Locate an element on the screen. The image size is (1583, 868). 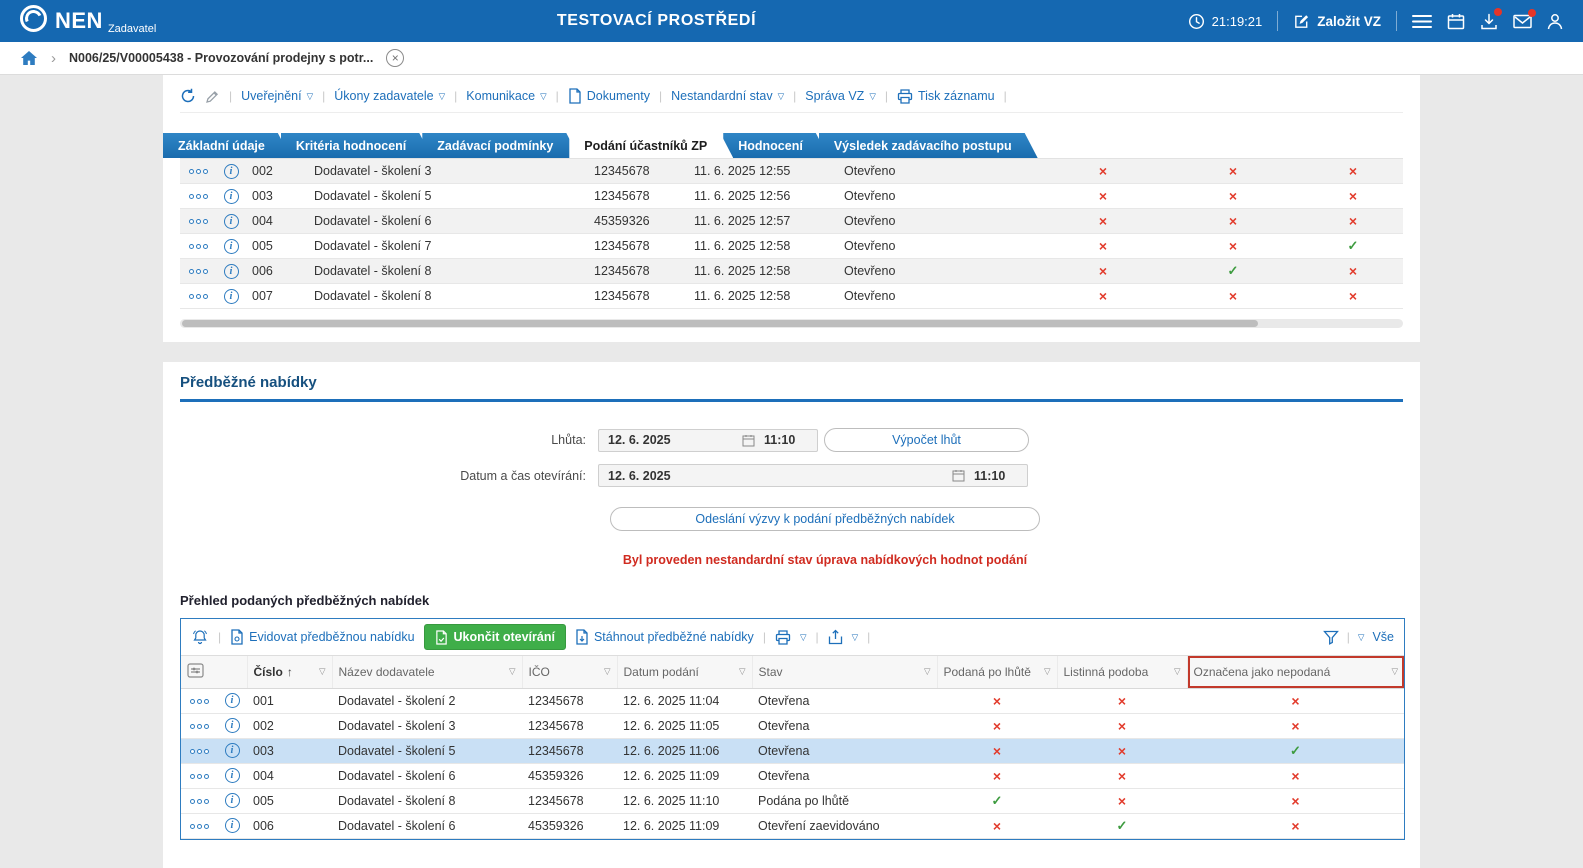
downloads-icon is located at coordinates (1491, 18).